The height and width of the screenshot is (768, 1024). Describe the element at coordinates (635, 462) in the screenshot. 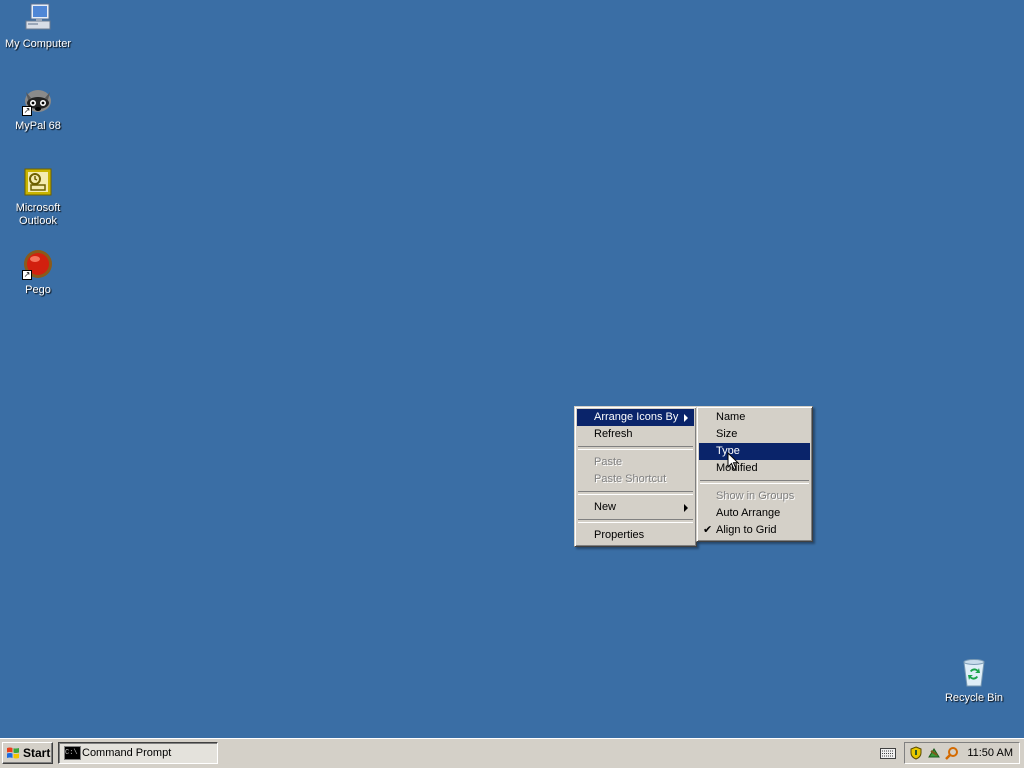

I see `menu-item-paste: Paste` at that location.